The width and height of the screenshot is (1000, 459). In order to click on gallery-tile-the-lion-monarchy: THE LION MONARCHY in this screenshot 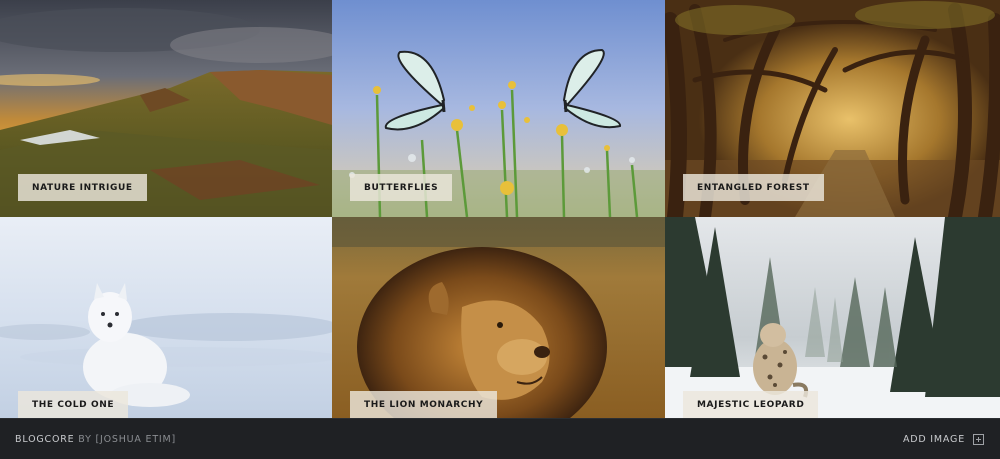, I will do `click(498, 317)`.